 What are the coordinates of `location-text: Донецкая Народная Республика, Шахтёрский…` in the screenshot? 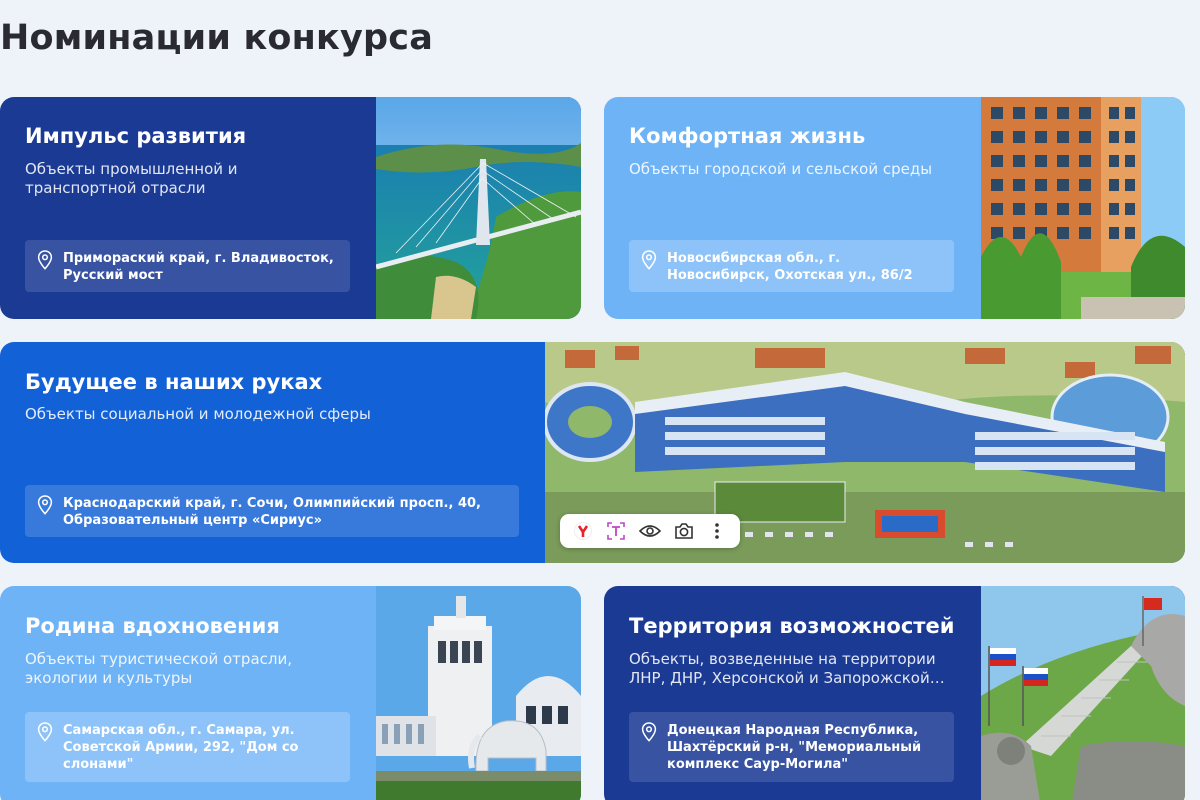 It's located at (794, 747).